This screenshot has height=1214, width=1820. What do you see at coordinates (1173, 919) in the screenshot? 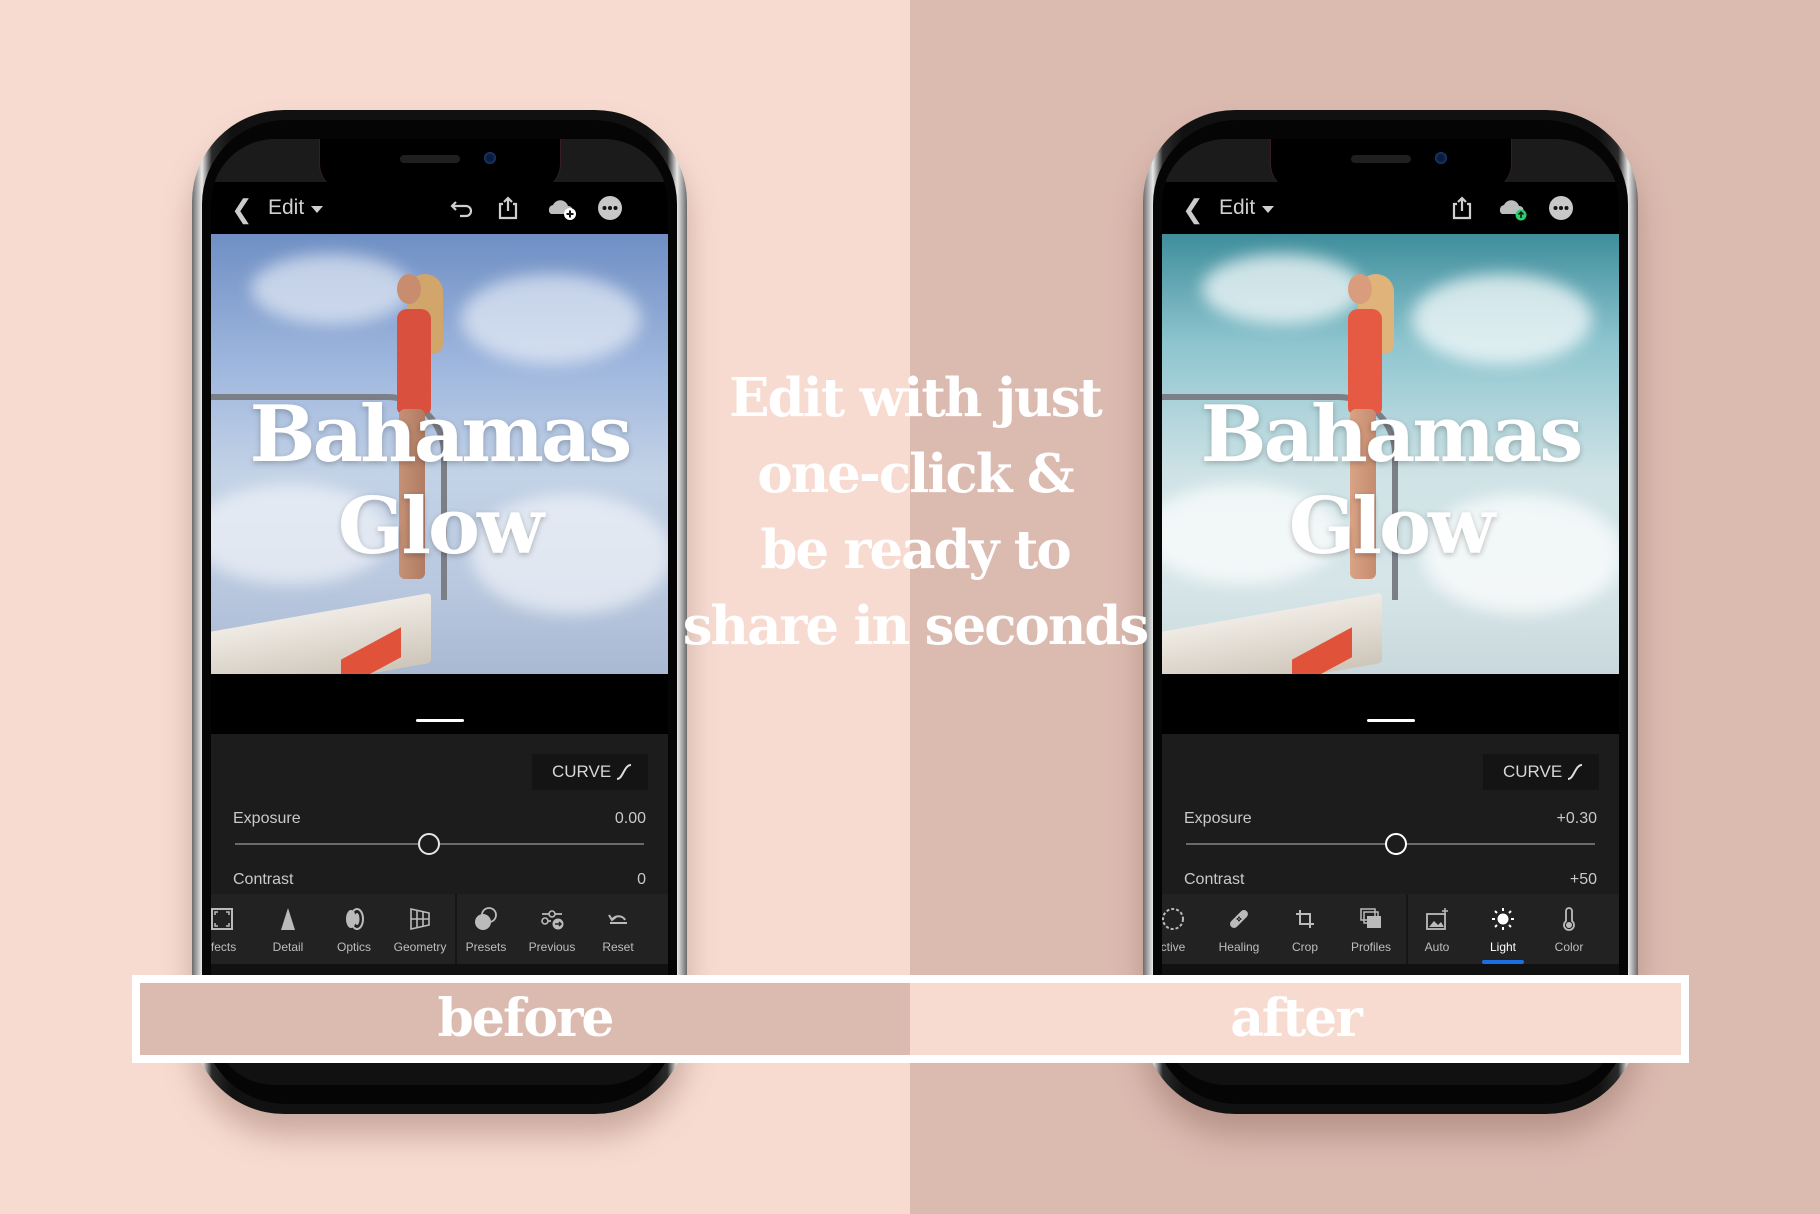
I see `selective-icon` at bounding box center [1173, 919].